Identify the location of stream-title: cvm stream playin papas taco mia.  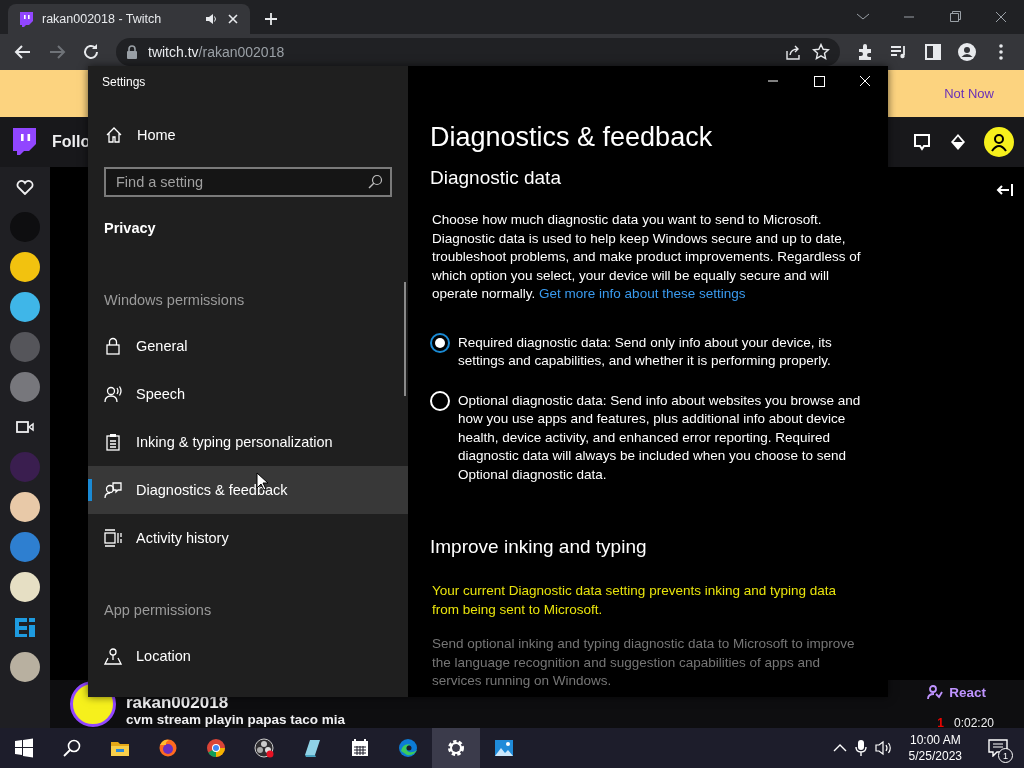
(236, 720).